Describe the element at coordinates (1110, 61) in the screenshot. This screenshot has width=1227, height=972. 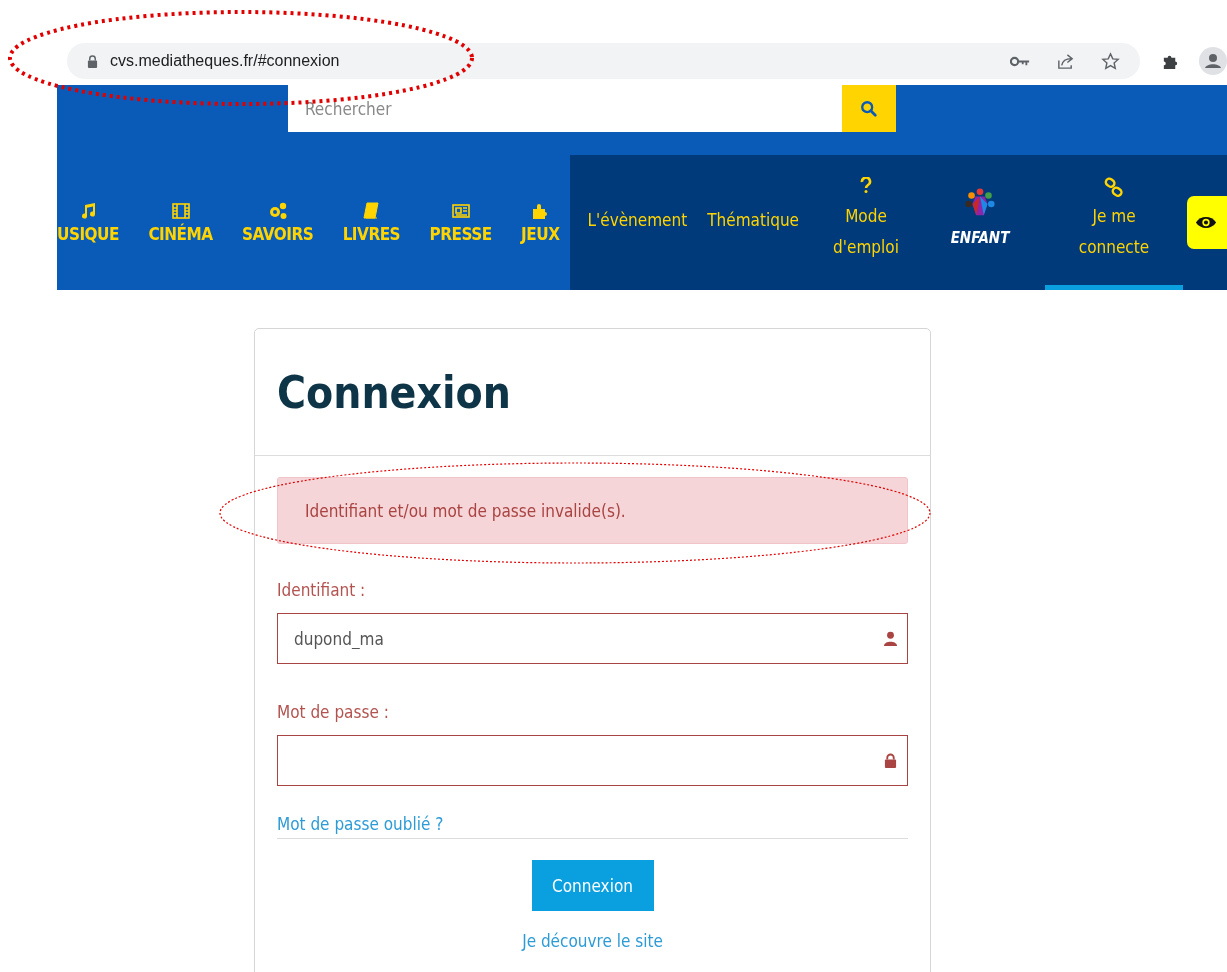
I see `star-icon` at that location.